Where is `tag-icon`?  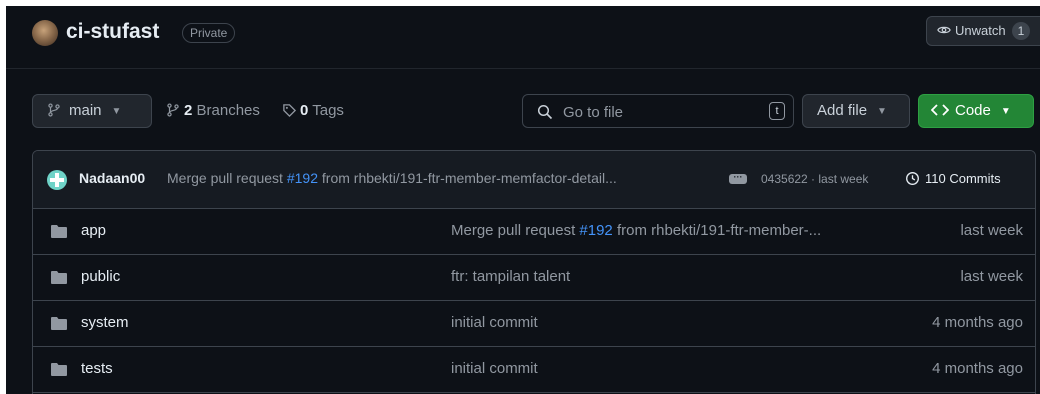 tag-icon is located at coordinates (290, 111).